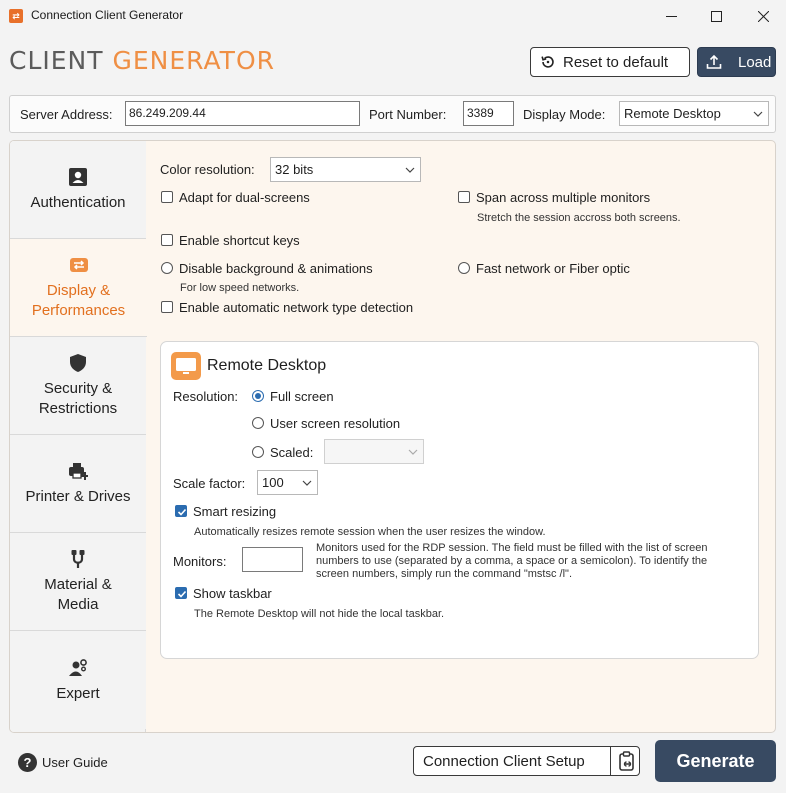  Describe the element at coordinates (27, 762) in the screenshot. I see `help-icon: ?` at that location.